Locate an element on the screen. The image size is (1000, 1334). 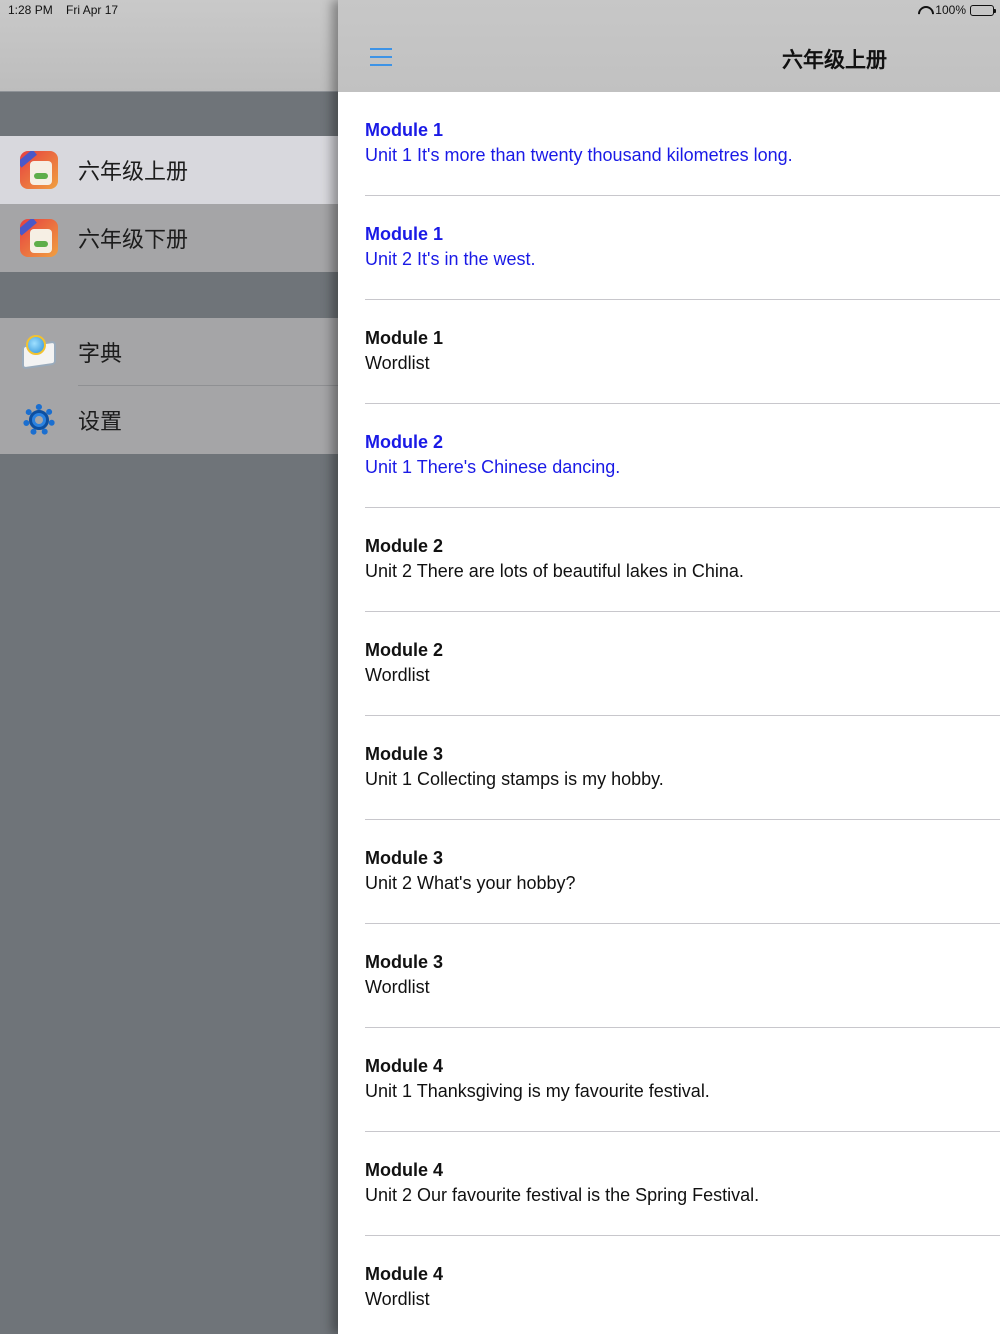
sidebar-item-settings: 设置 is located at coordinates (169, 420).